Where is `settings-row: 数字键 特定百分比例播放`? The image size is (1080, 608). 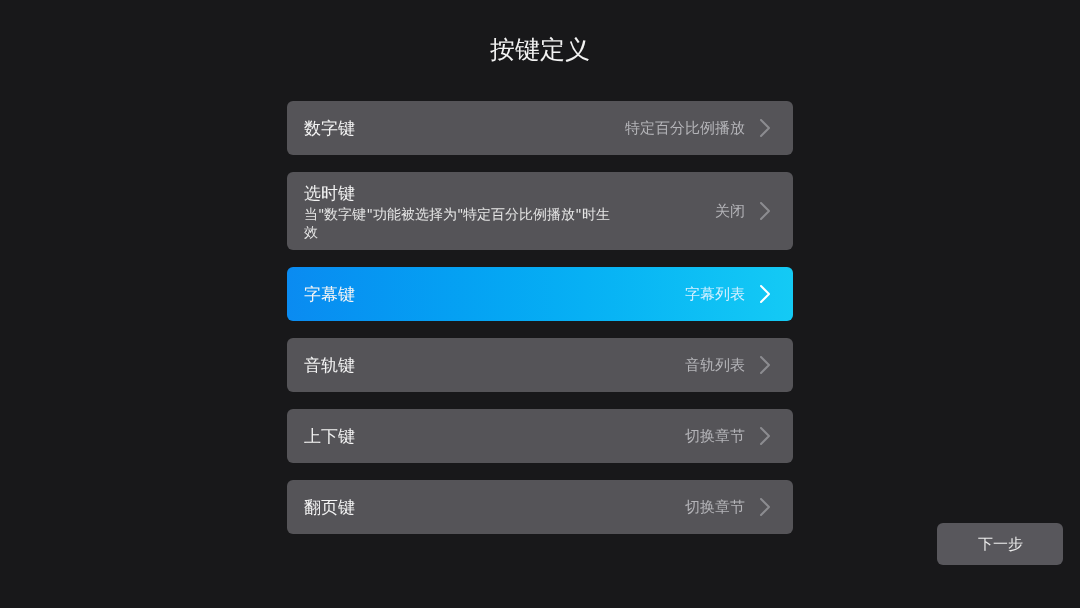 settings-row: 数字键 特定百分比例播放 is located at coordinates (540, 128).